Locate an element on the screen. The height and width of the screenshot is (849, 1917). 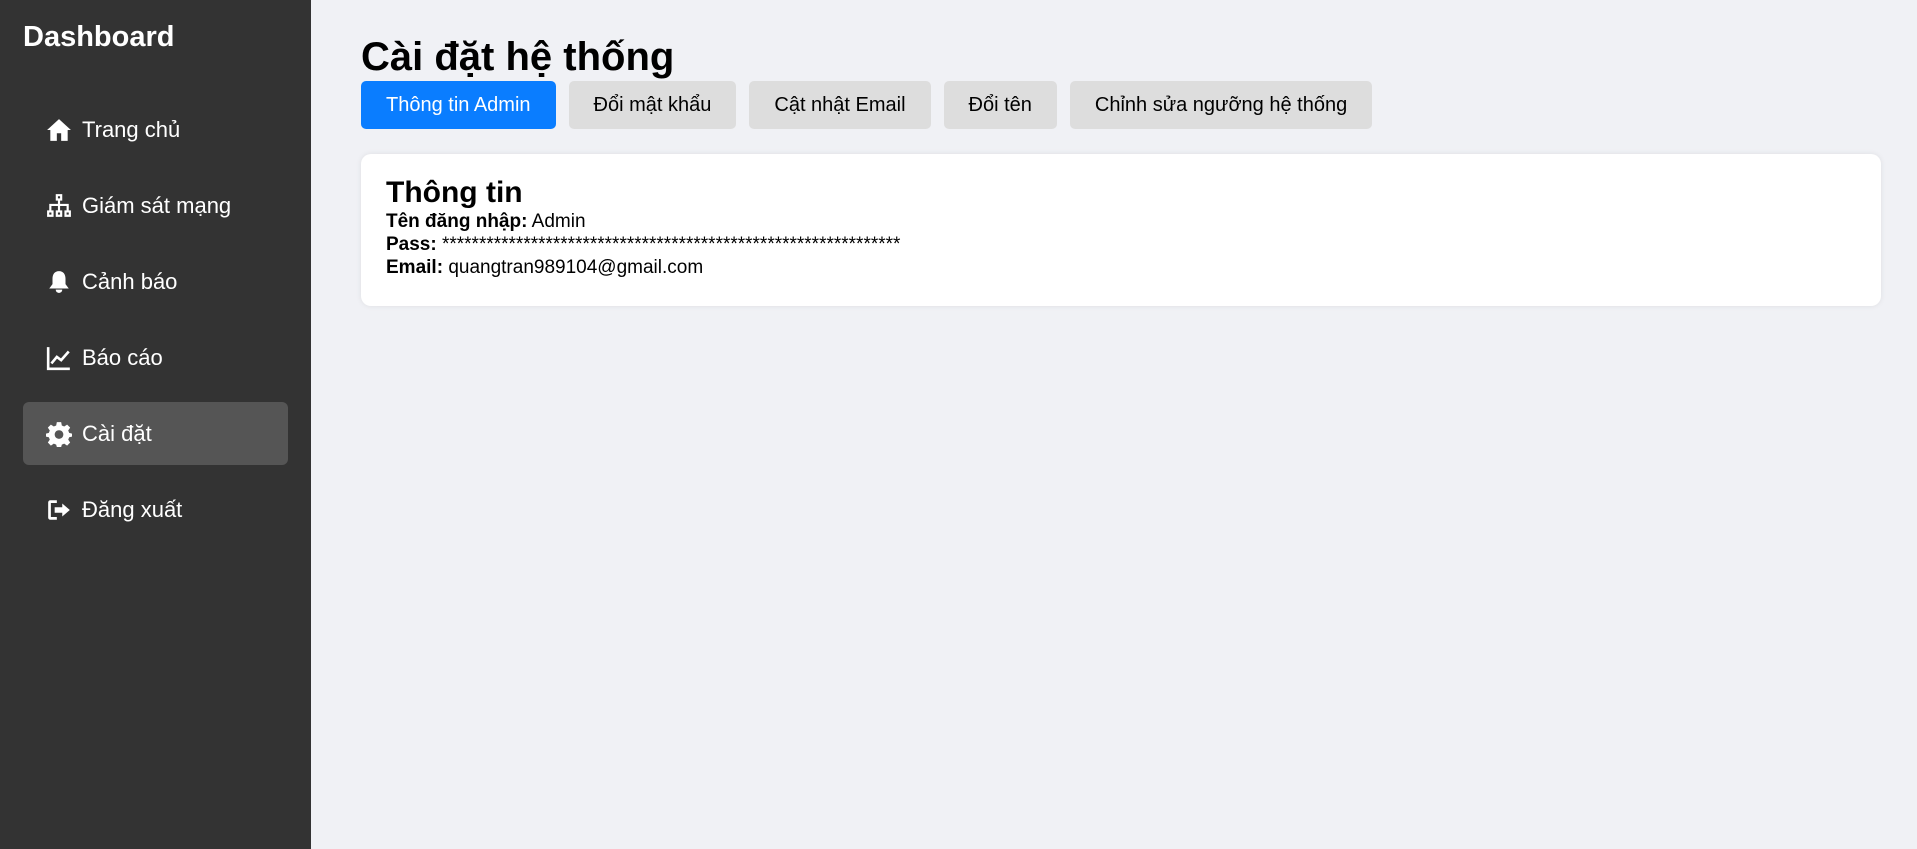
sidebar-item-label: Giám sát mạng is located at coordinates (157, 205).